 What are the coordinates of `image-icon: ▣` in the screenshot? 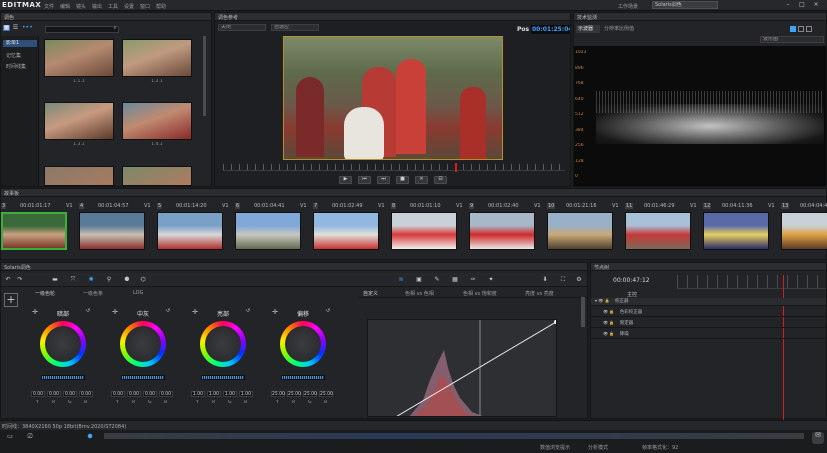 It's located at (419, 280).